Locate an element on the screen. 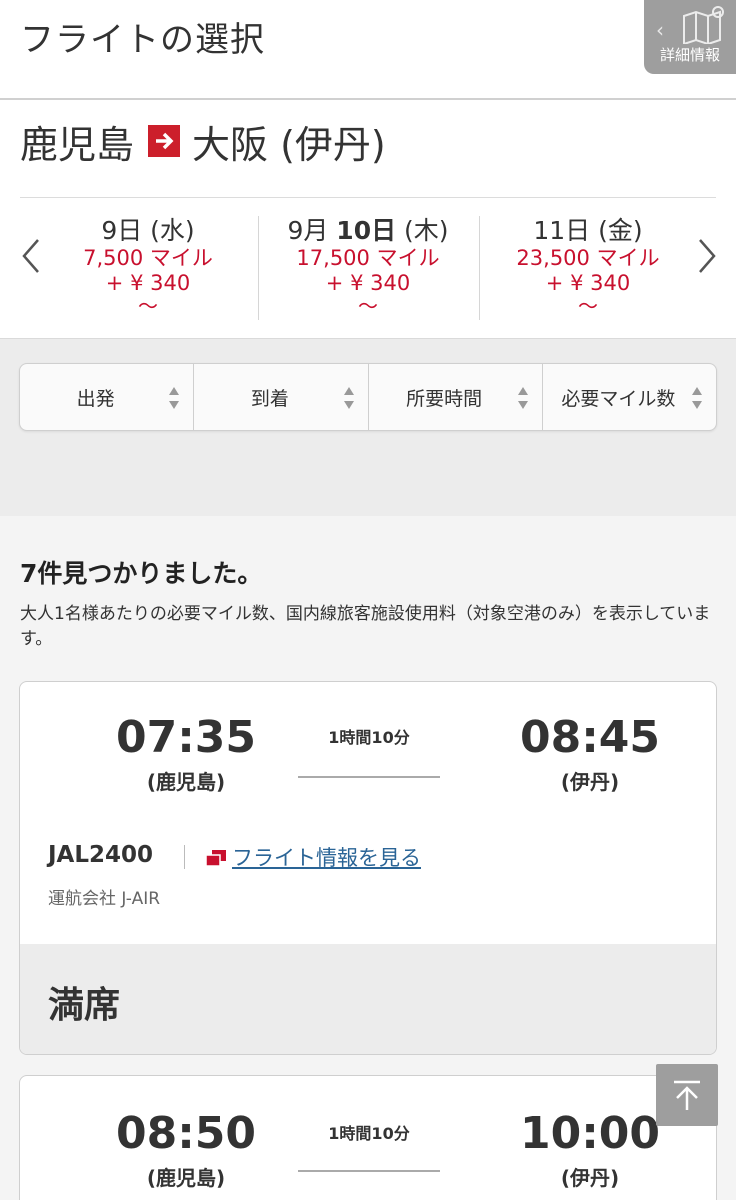 The height and width of the screenshot is (1200, 736). sort-miles: 必要マイル数 is located at coordinates (629, 397).